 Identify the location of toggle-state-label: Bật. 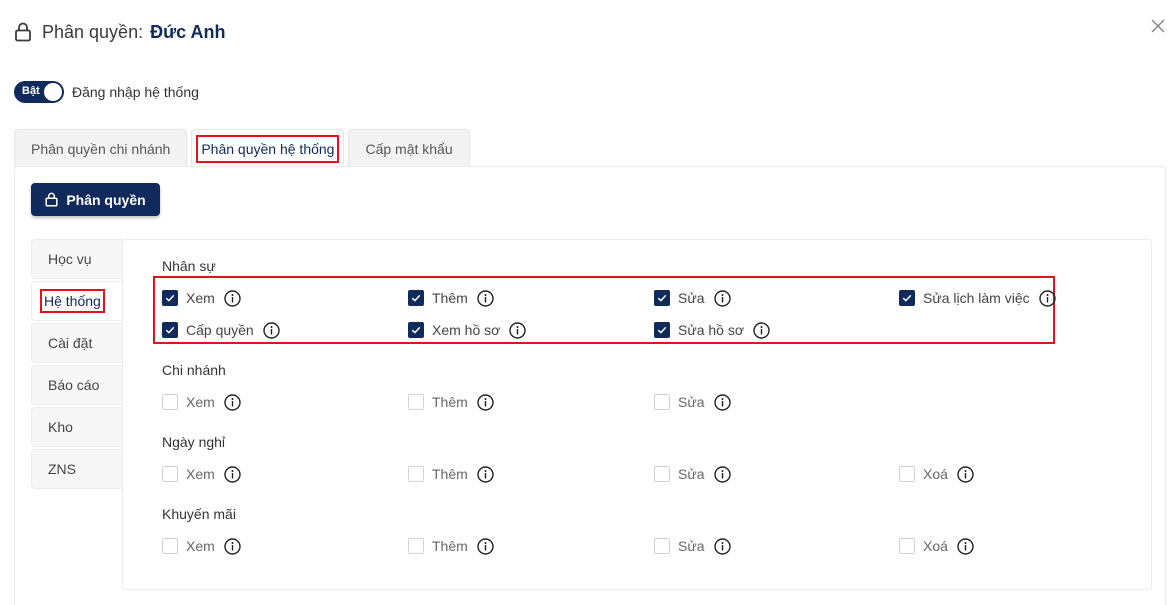
(31, 91).